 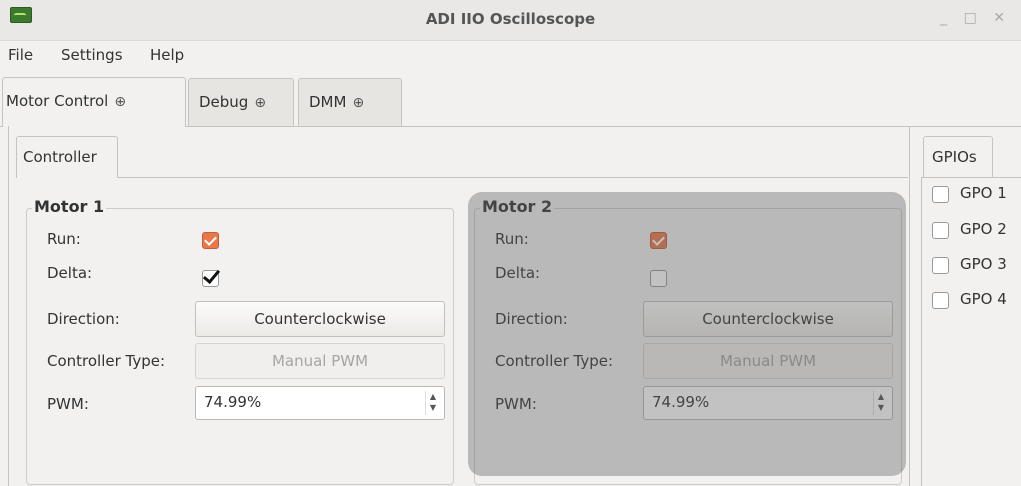 What do you see at coordinates (68, 404) in the screenshot?
I see `motor1-pwm-label: PWM:` at bounding box center [68, 404].